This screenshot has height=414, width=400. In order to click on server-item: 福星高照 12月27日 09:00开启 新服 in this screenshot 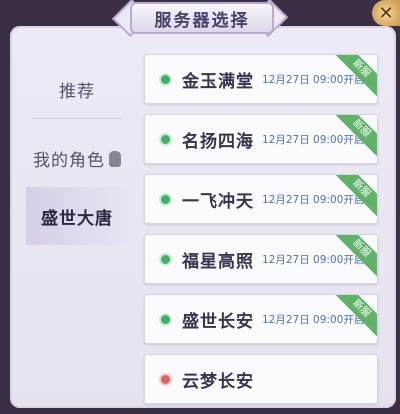, I will do `click(261, 259)`.